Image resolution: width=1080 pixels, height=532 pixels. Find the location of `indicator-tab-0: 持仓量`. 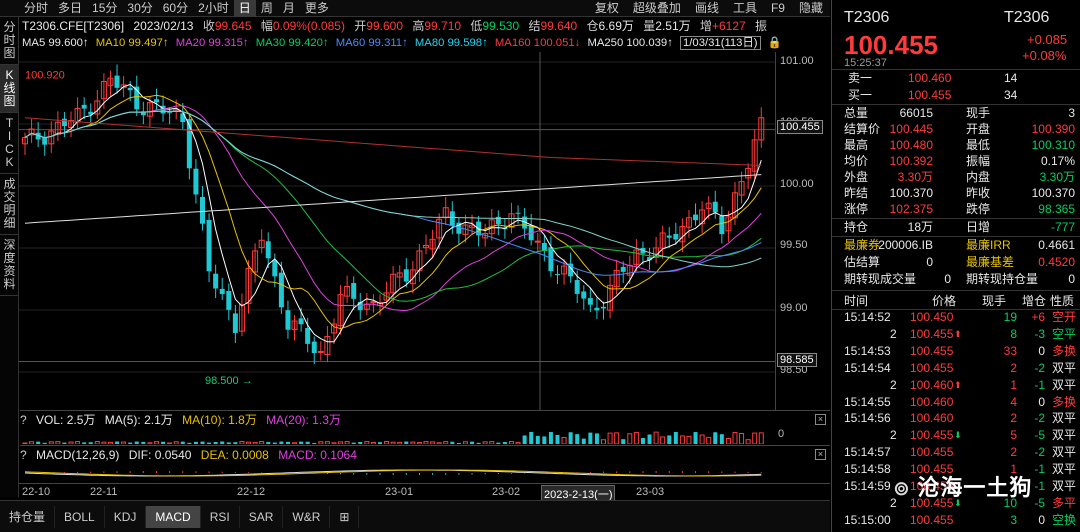

indicator-tab-0: 持仓量 is located at coordinates (28, 516).